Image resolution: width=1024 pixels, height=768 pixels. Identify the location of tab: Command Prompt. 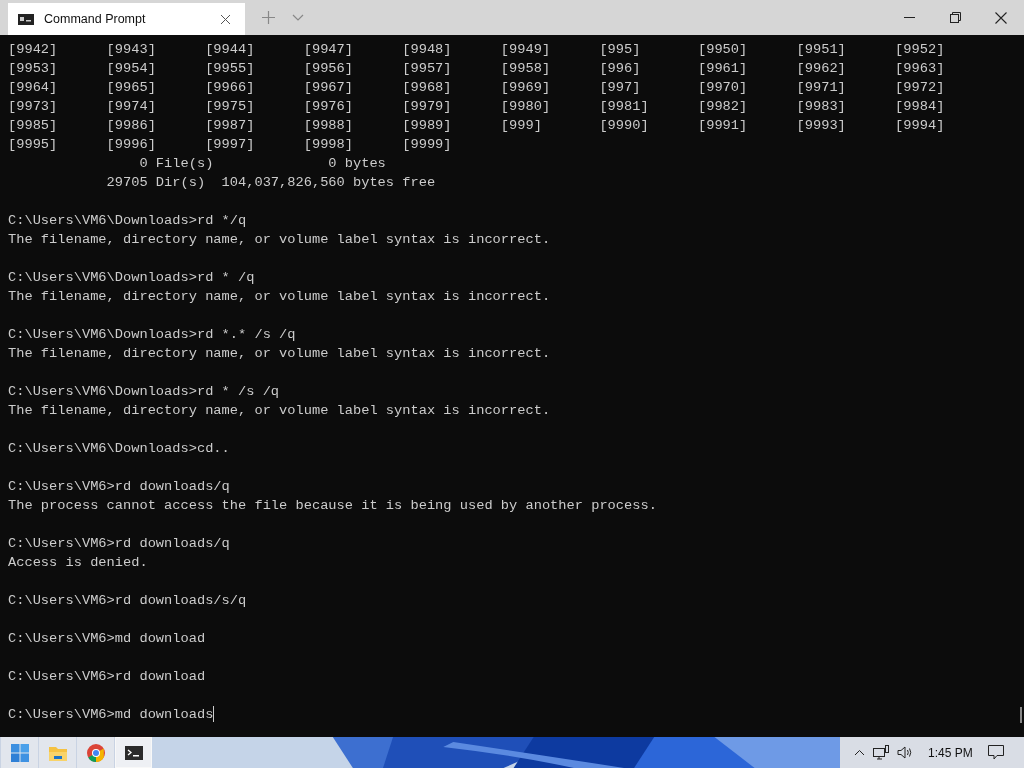
(126, 19).